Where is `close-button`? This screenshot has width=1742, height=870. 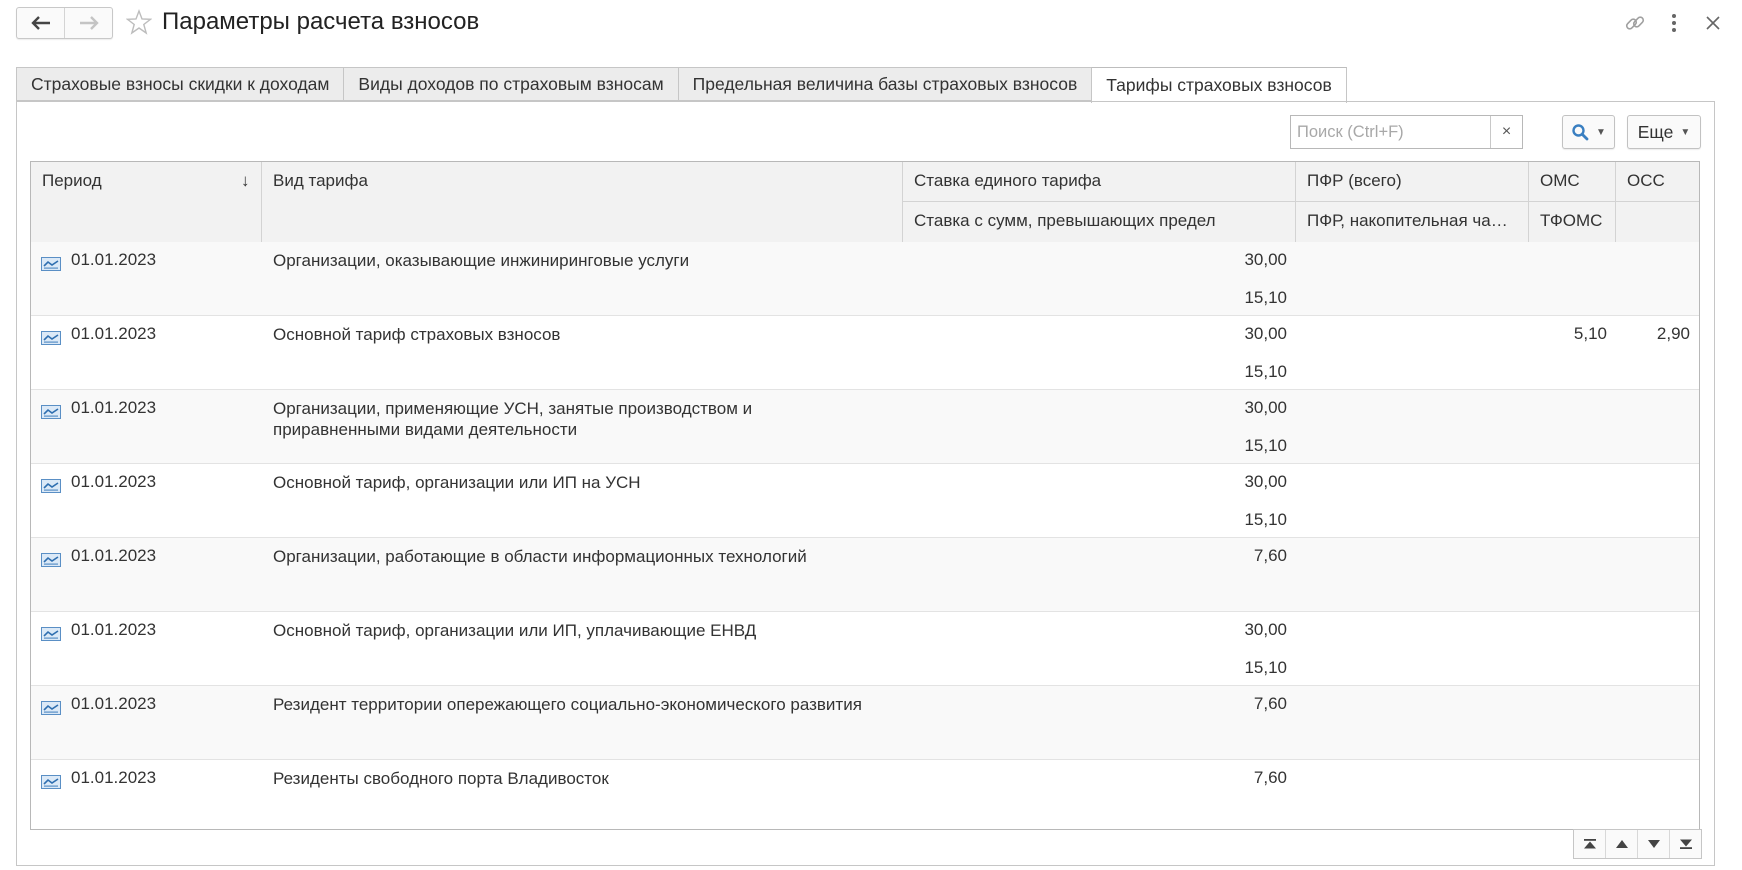
close-button is located at coordinates (1713, 23).